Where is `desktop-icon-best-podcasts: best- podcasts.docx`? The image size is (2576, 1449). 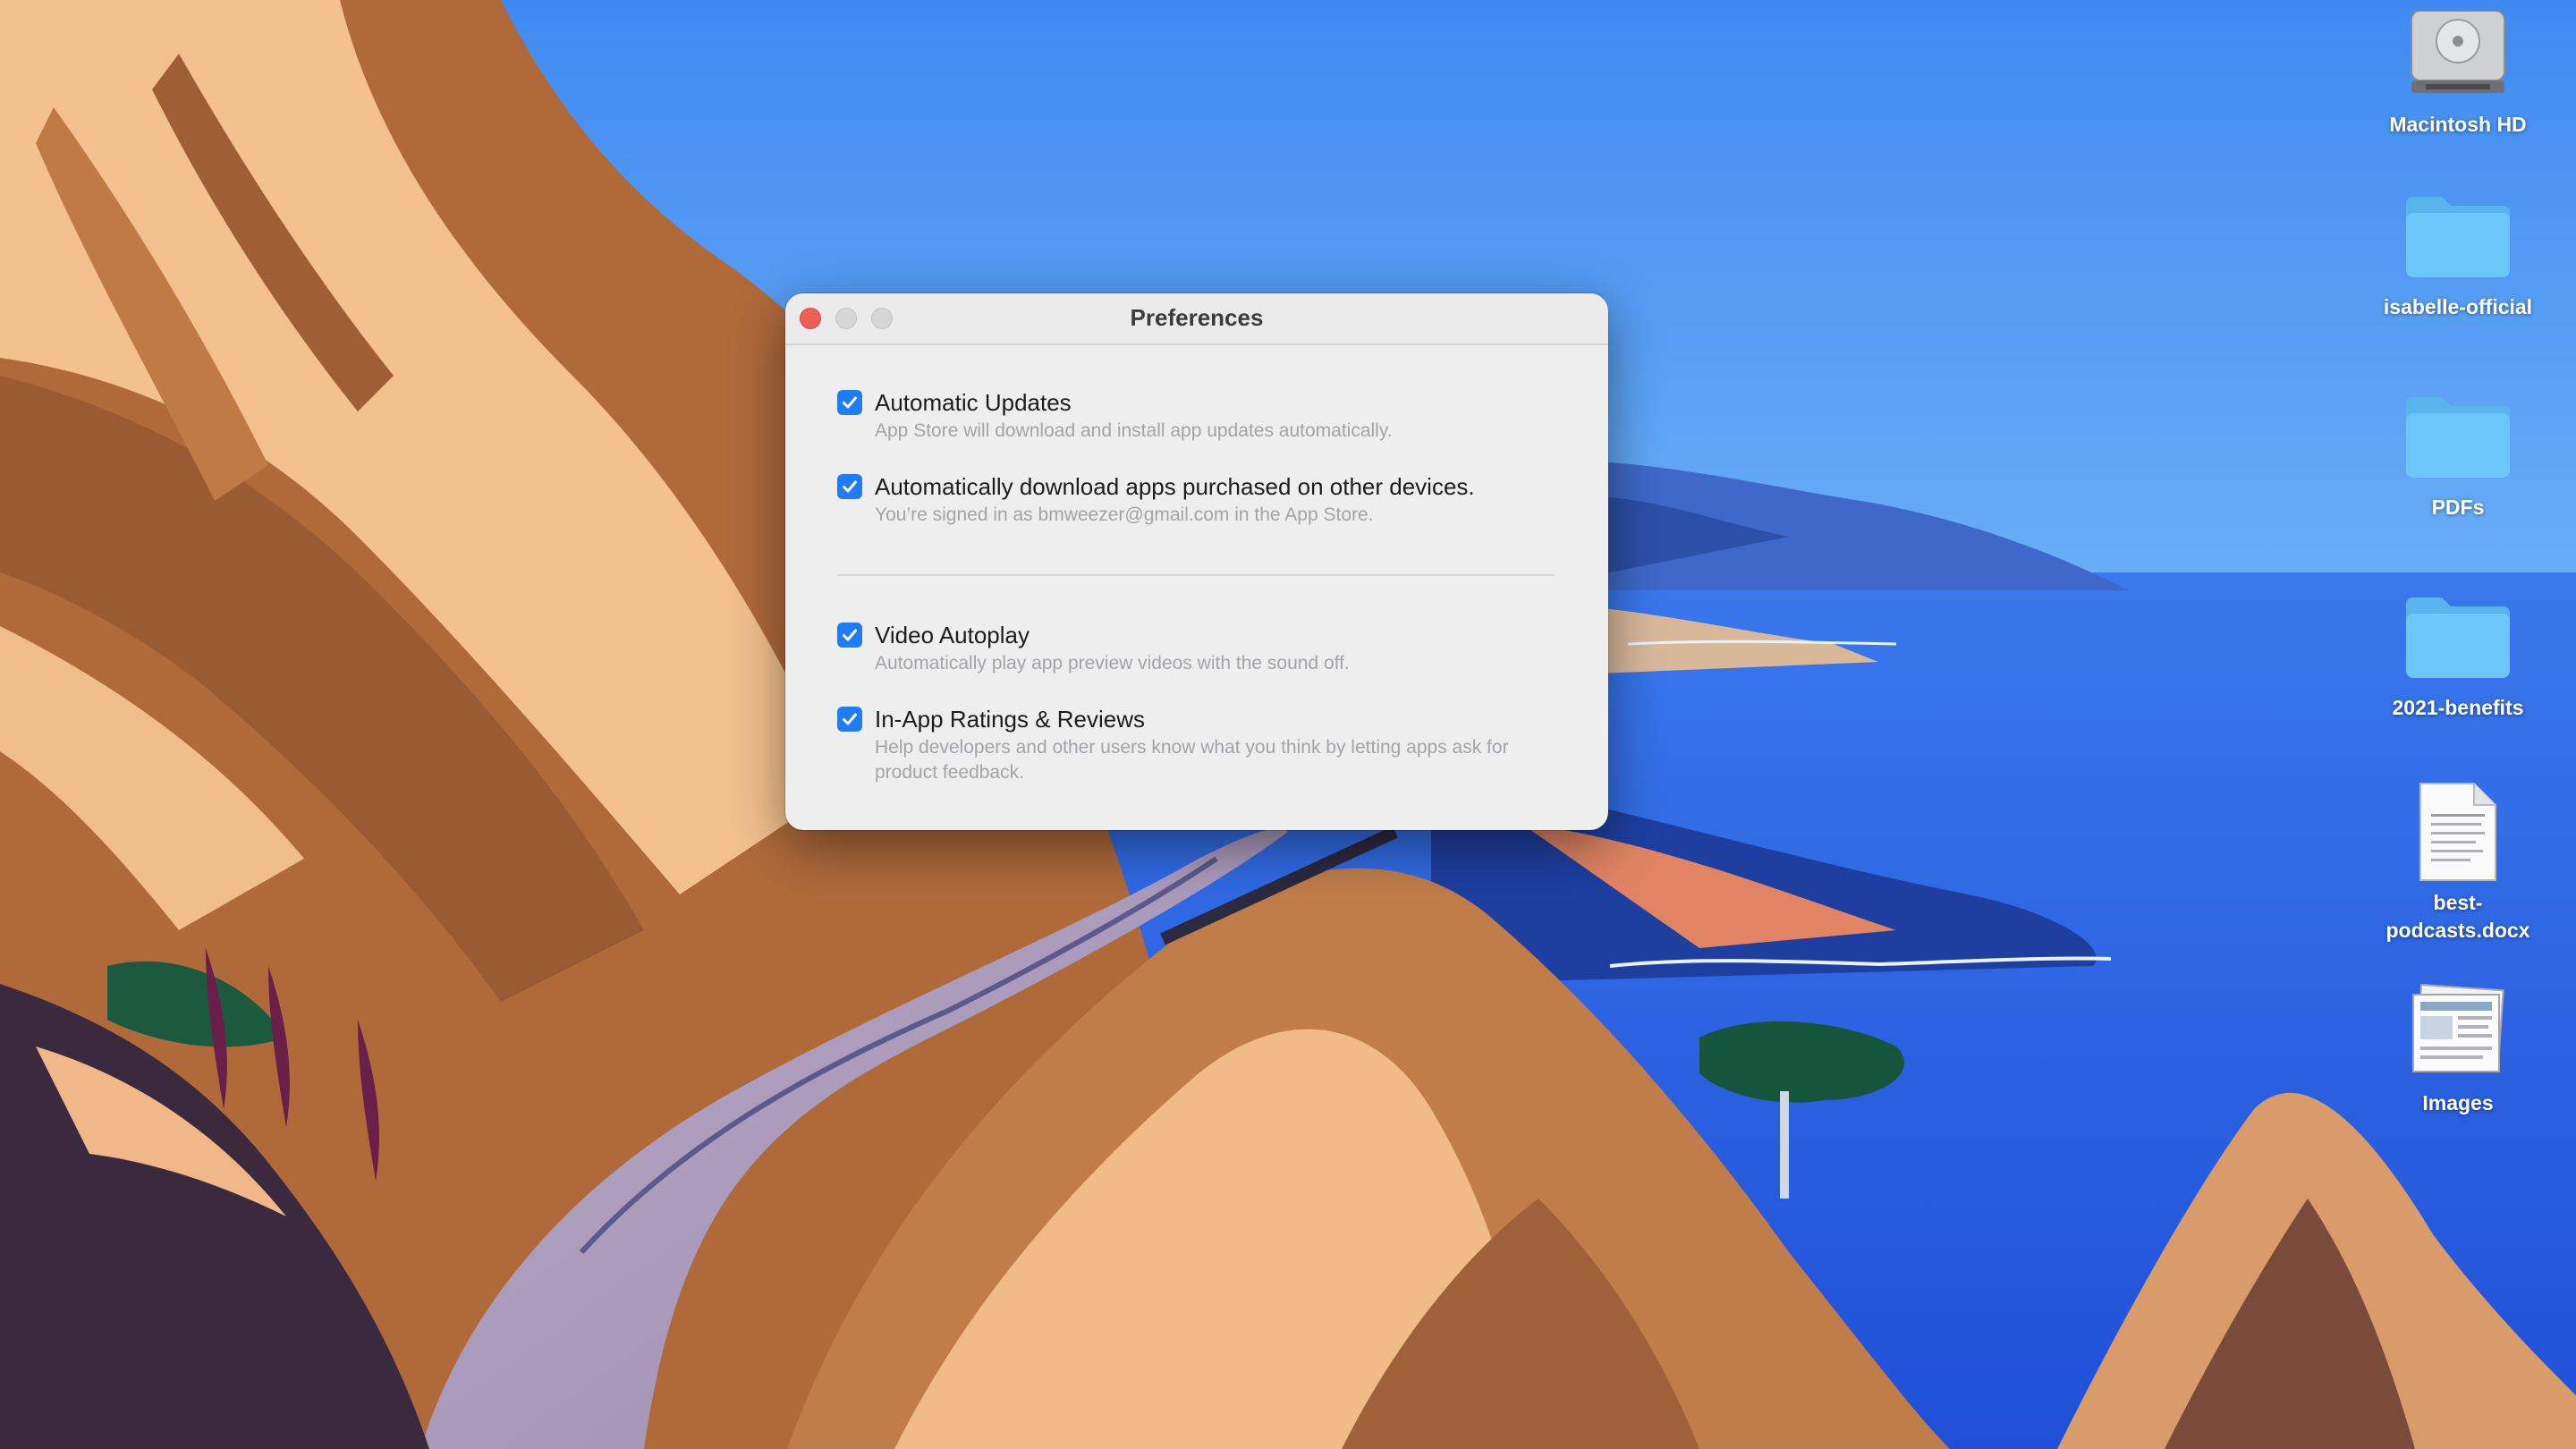 desktop-icon-best-podcasts: best- podcasts.docx is located at coordinates (2458, 863).